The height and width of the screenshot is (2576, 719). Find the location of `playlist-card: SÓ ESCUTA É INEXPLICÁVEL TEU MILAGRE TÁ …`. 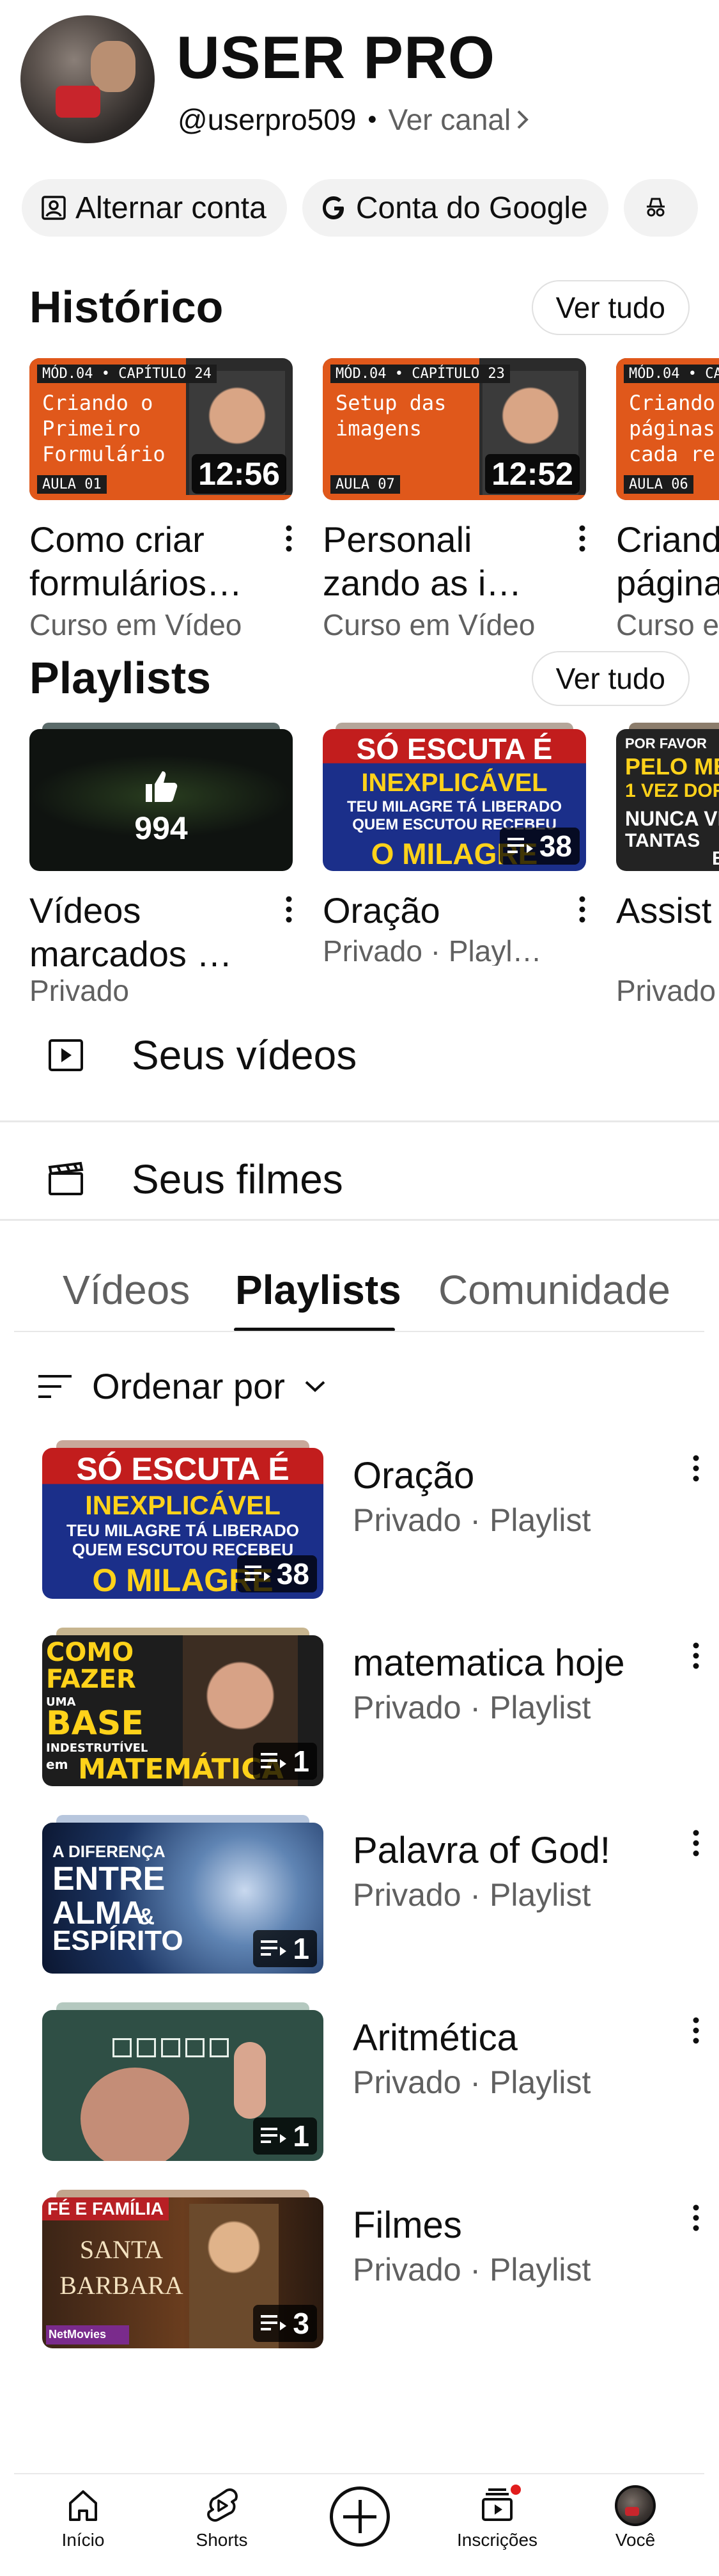

playlist-card: SÓ ESCUTA É INEXPLICÁVEL TEU MILAGRE TÁ … is located at coordinates (454, 844).